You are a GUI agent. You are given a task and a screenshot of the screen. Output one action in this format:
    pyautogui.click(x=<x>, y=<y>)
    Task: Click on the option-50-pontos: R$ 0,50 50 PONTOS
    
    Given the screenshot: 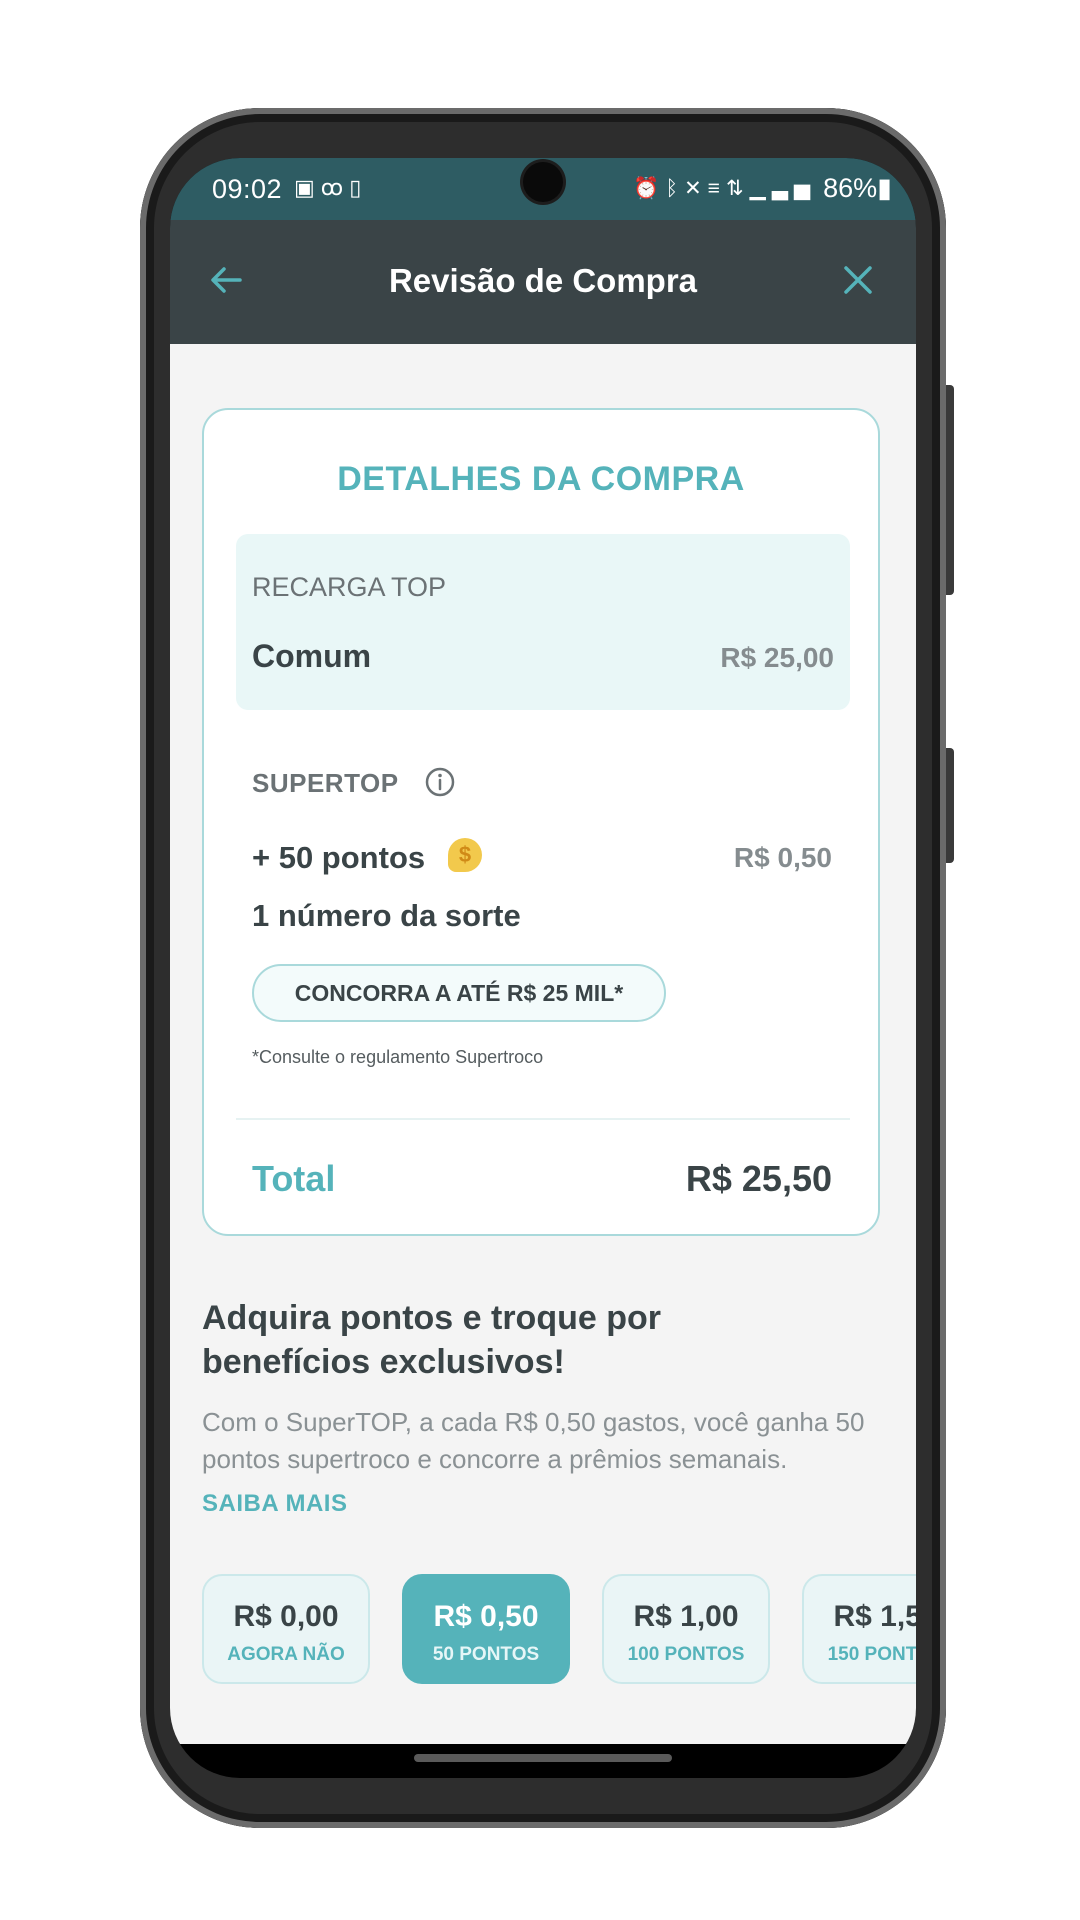 What is the action you would take?
    pyautogui.click(x=486, y=1629)
    